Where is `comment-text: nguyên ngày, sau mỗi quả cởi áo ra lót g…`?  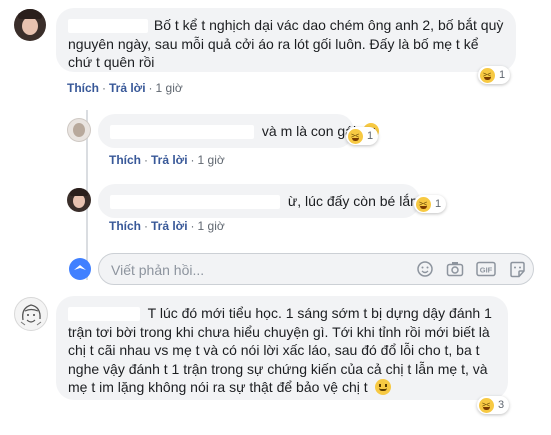 comment-text: nguyên ngày, sau mỗi quả cởi áo ra lót g… is located at coordinates (273, 43).